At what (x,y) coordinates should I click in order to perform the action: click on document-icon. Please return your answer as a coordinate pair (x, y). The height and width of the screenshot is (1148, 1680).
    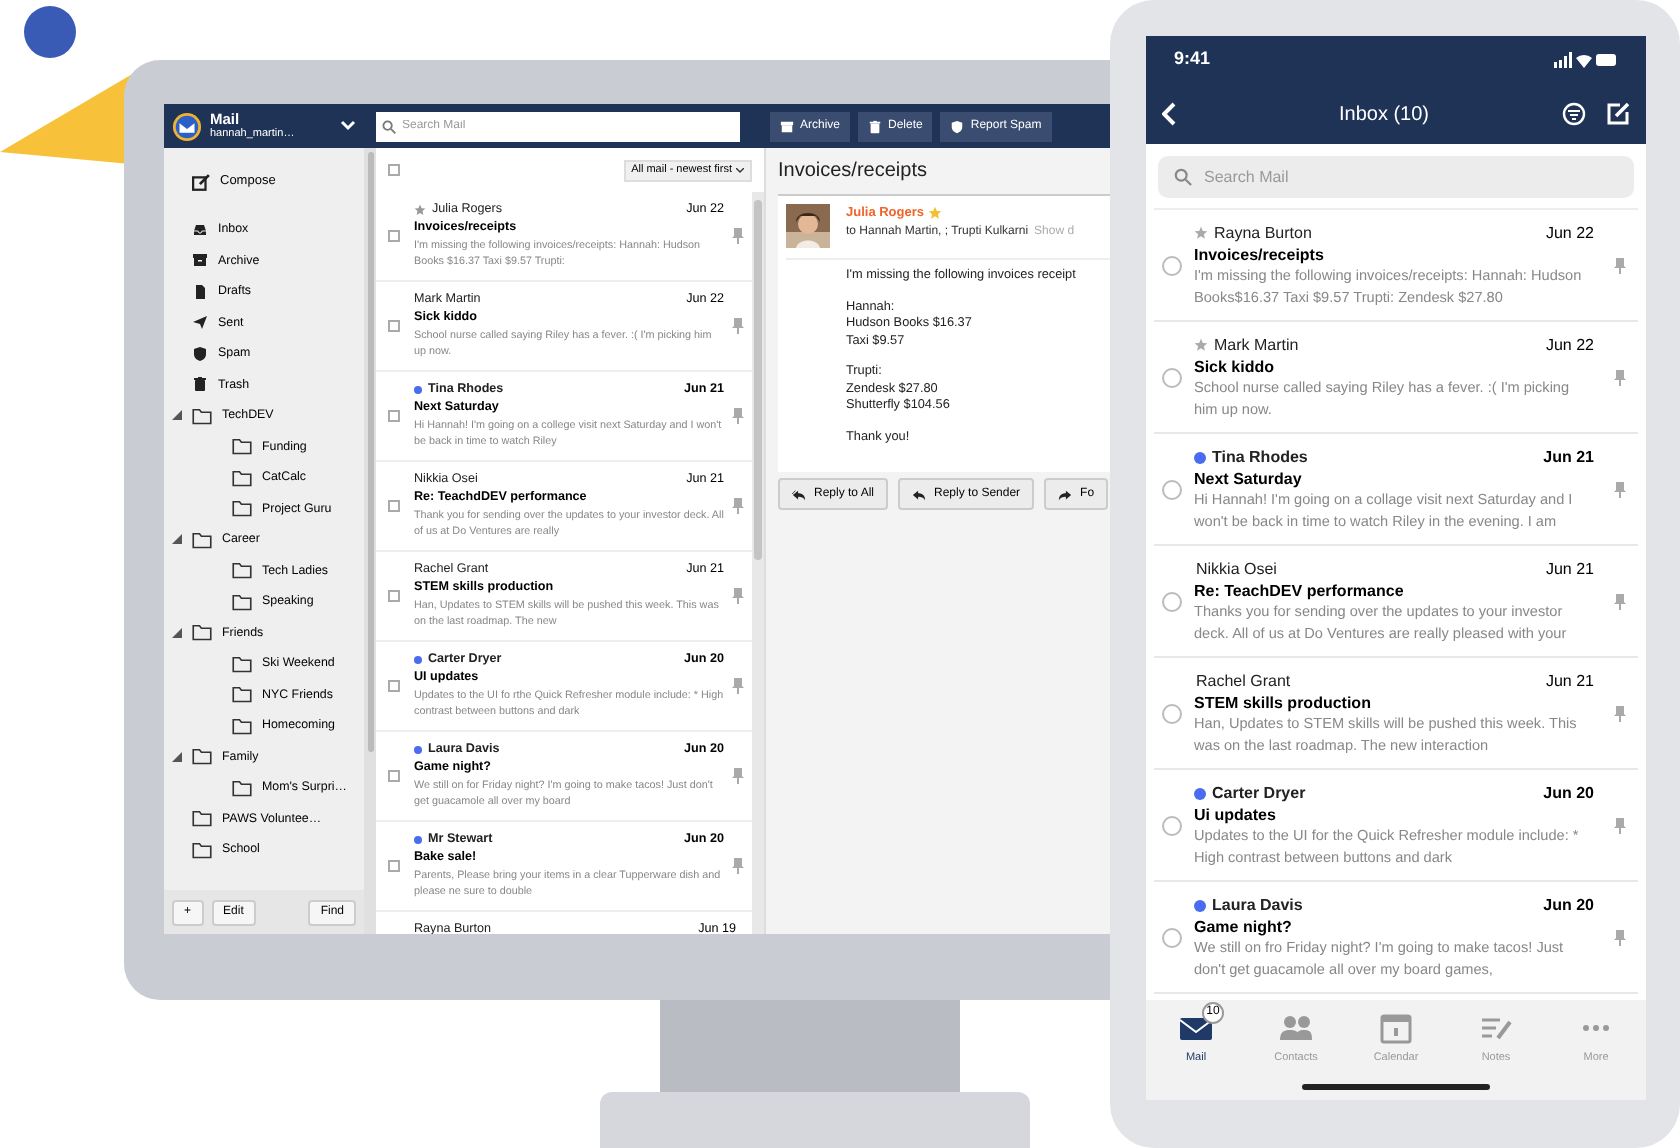
    Looking at the image, I should click on (200, 291).